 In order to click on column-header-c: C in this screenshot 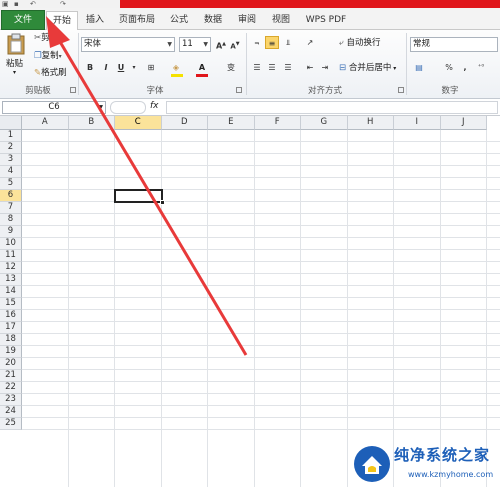, I will do `click(138, 123)`.